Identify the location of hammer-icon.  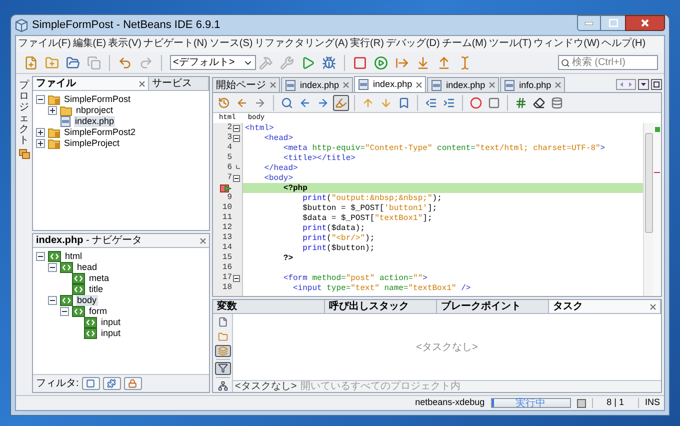
(266, 63).